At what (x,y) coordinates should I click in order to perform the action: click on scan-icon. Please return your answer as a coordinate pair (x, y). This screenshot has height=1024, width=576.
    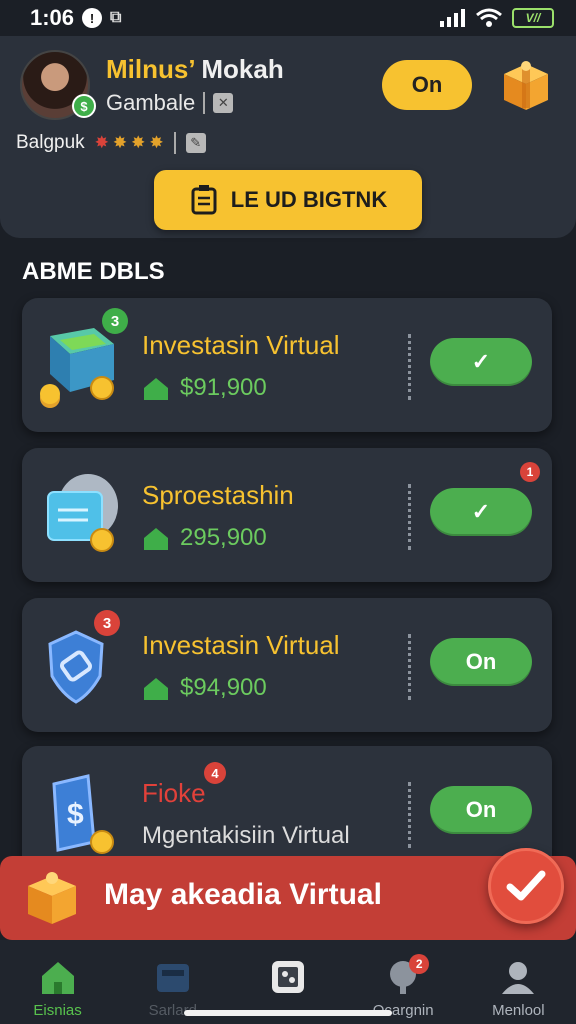
    Looking at the image, I should click on (287, 977).